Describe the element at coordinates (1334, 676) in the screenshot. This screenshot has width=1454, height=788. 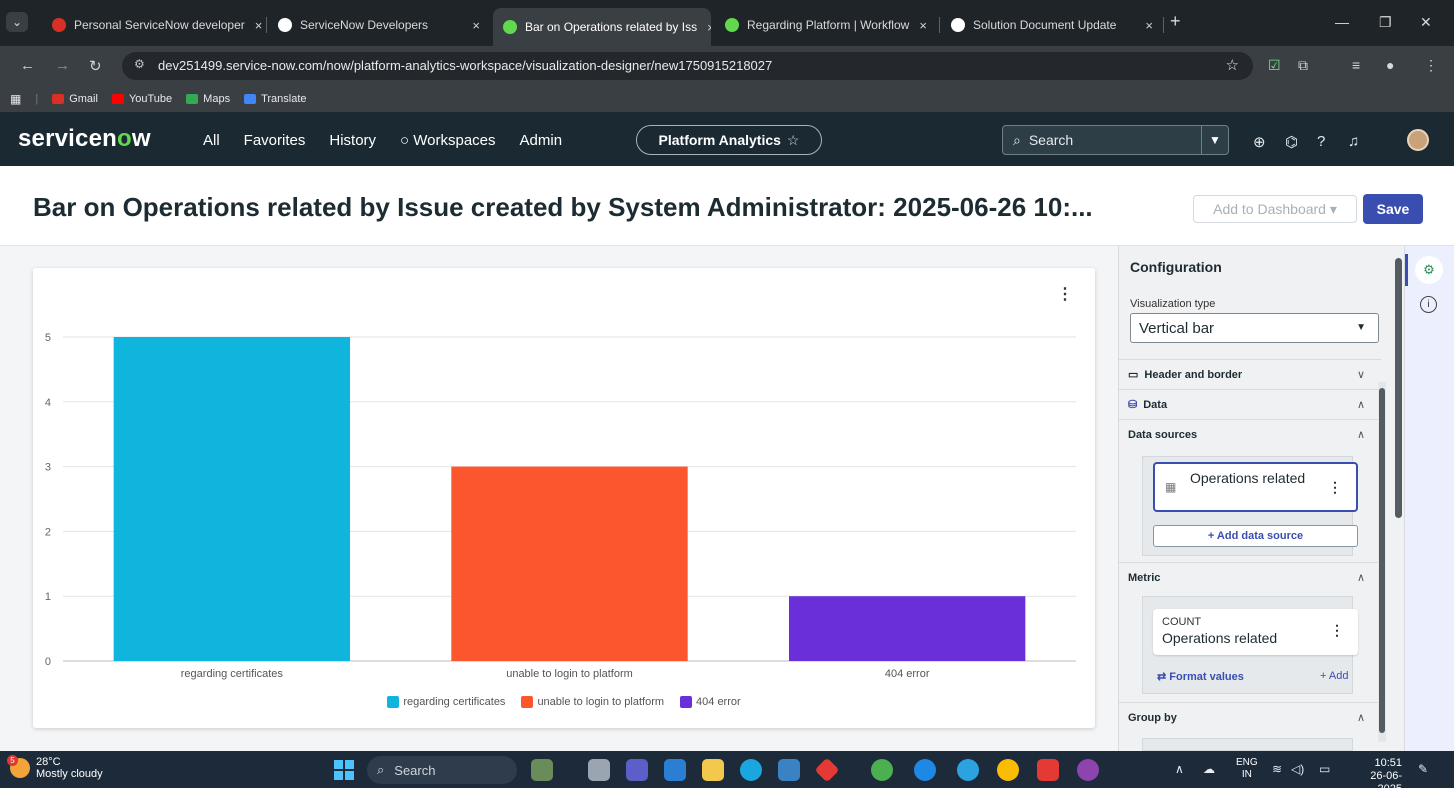
I see `add-metric-button: + Add` at that location.